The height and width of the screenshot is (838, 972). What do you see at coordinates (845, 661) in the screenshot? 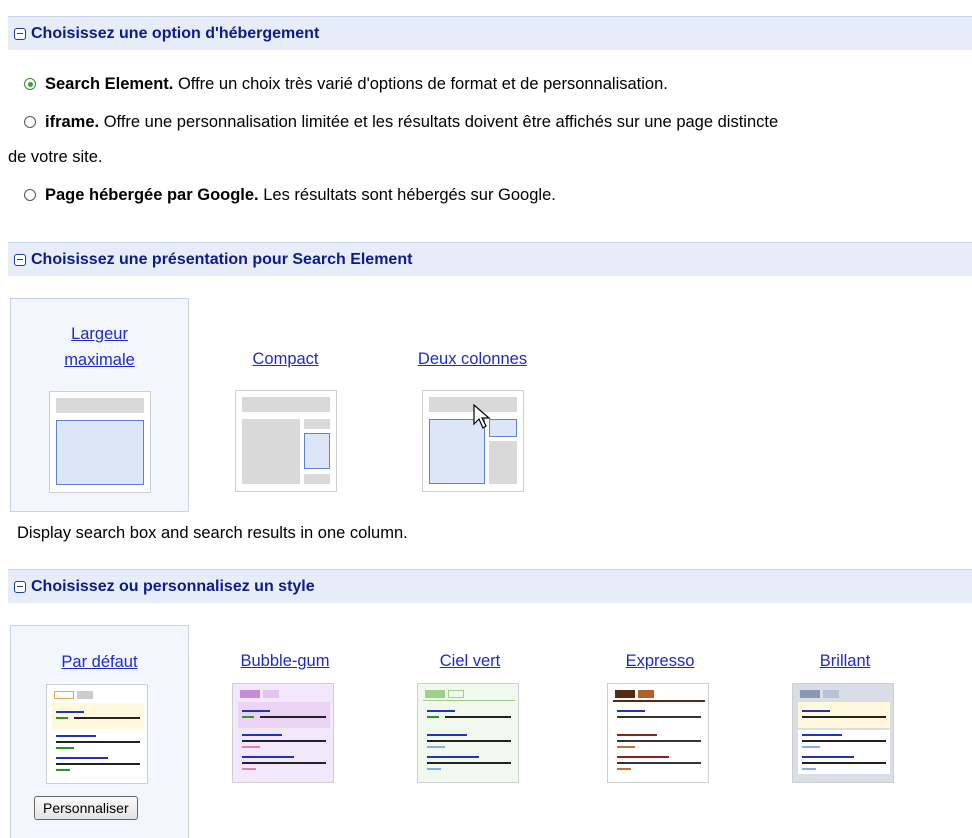
I see `style-link-brillant: Brillant` at bounding box center [845, 661].